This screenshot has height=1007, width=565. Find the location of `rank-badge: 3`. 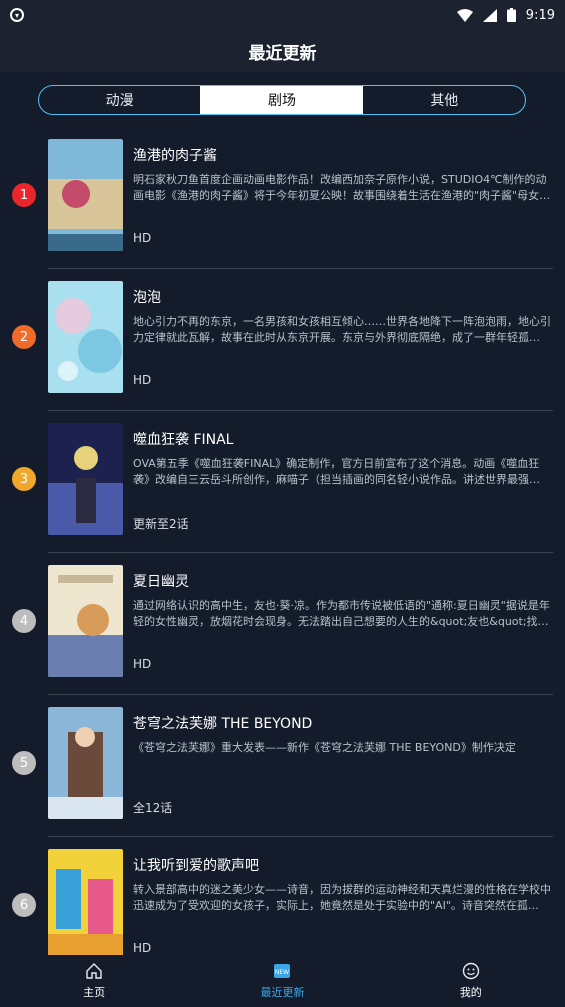

rank-badge: 3 is located at coordinates (24, 479).